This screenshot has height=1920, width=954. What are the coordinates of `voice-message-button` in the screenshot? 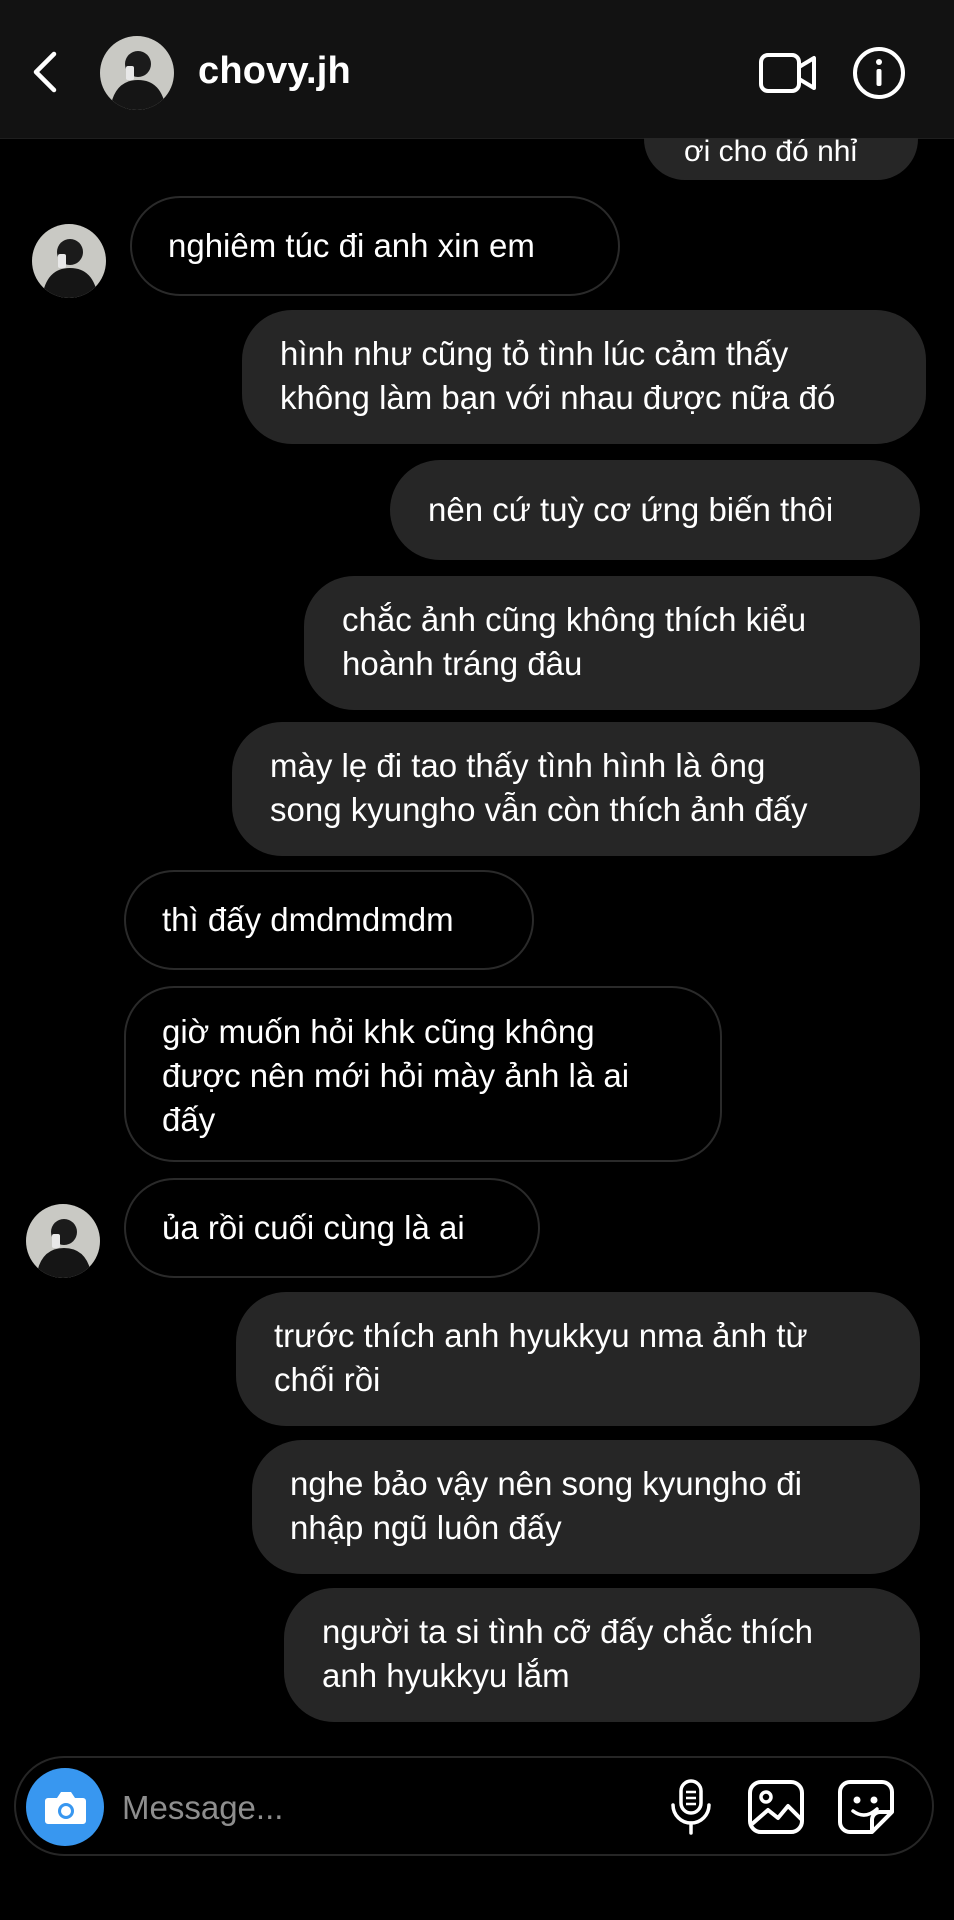 It's located at (691, 1807).